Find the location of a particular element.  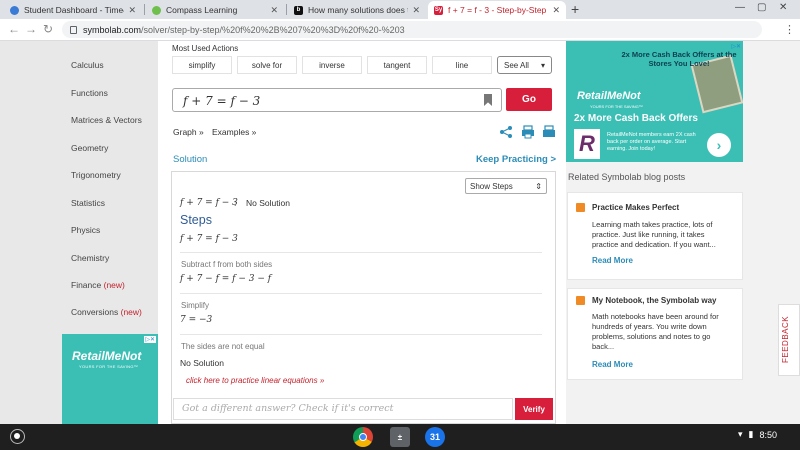

status-tray: ▾ ▮ 8:50 is located at coordinates (757, 434).